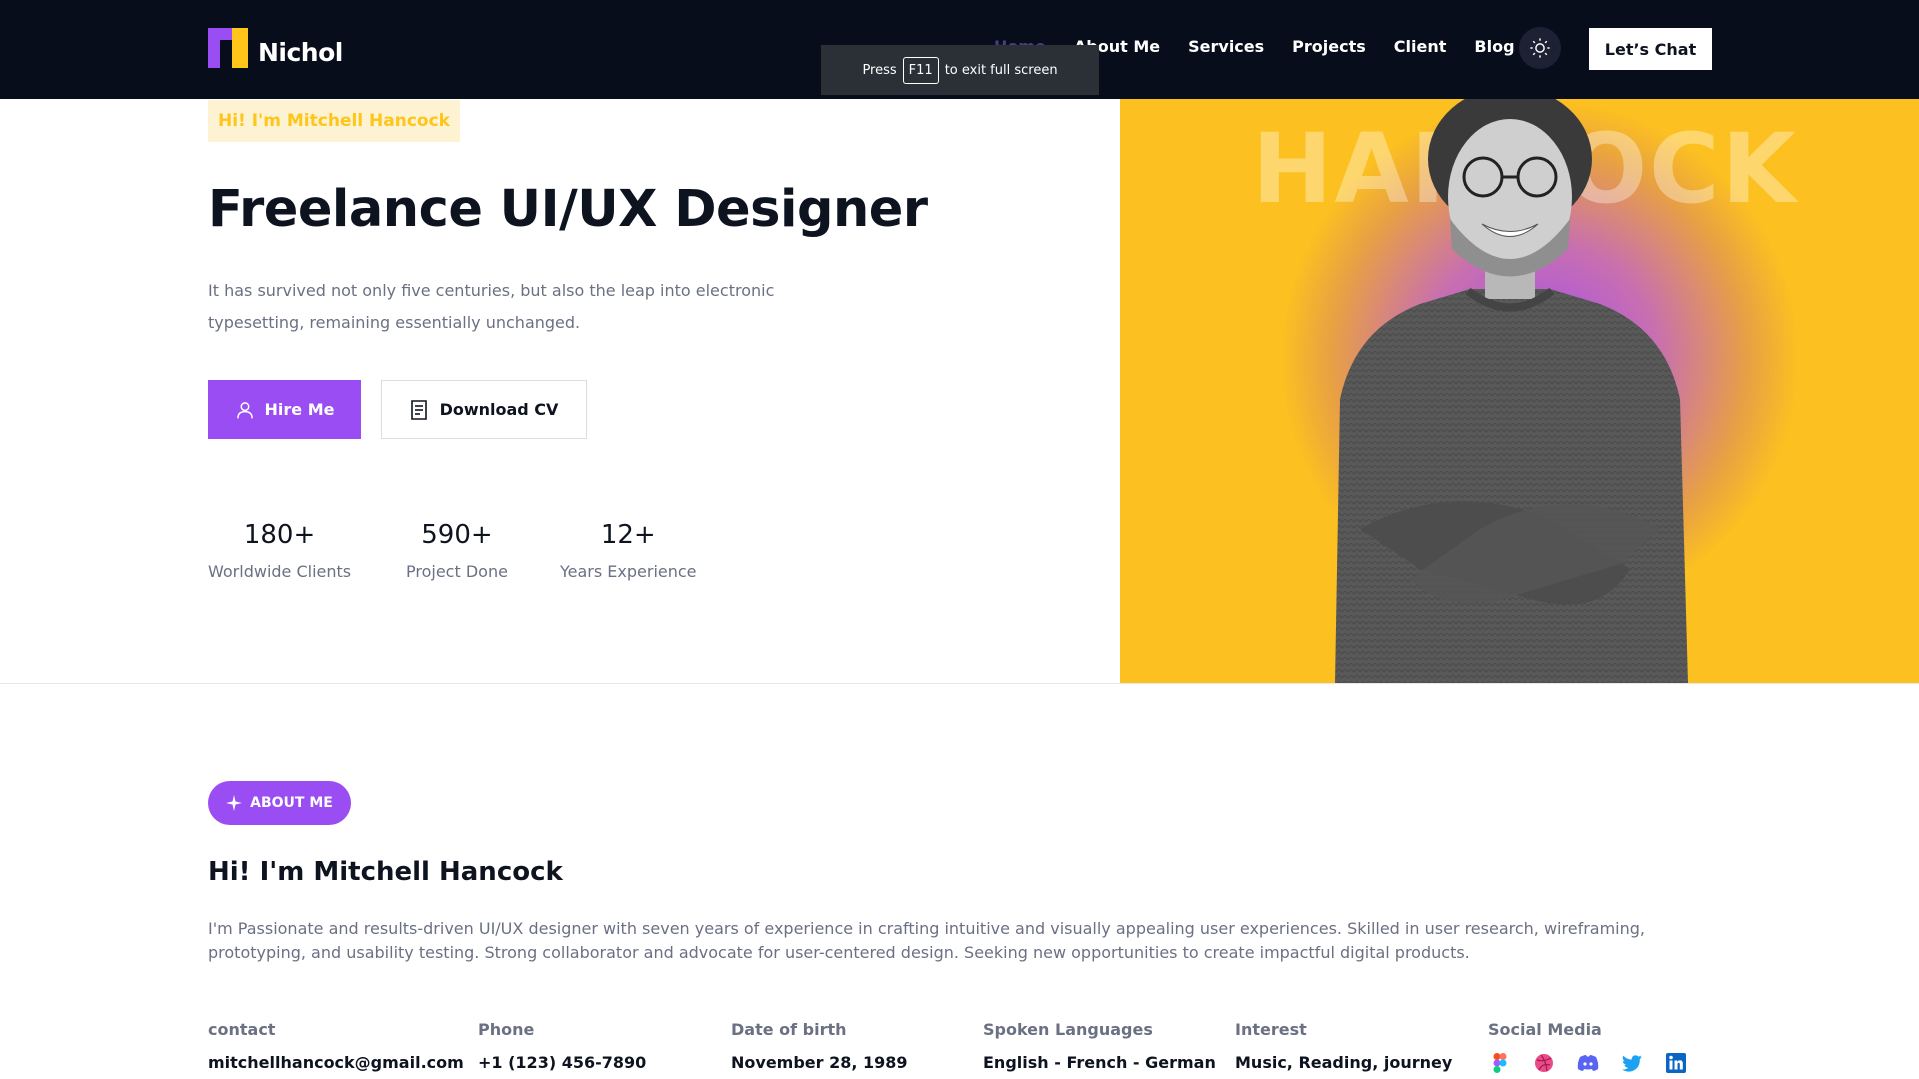 The image size is (1919, 1079). I want to click on info-value: November 28, 1989, so click(819, 1062).